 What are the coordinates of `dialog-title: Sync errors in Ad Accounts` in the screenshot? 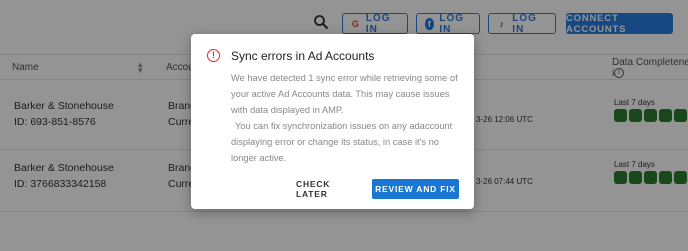 It's located at (303, 56).